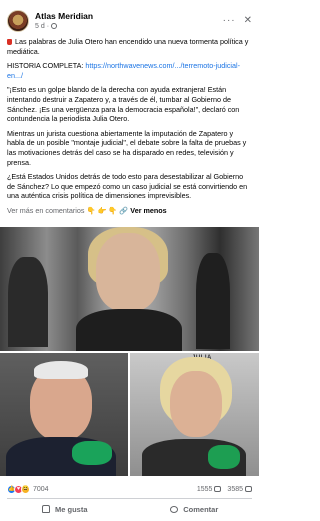 The width and height of the screenshot is (320, 521). What do you see at coordinates (248, 20) in the screenshot?
I see `close-icon: ✕` at bounding box center [248, 20].